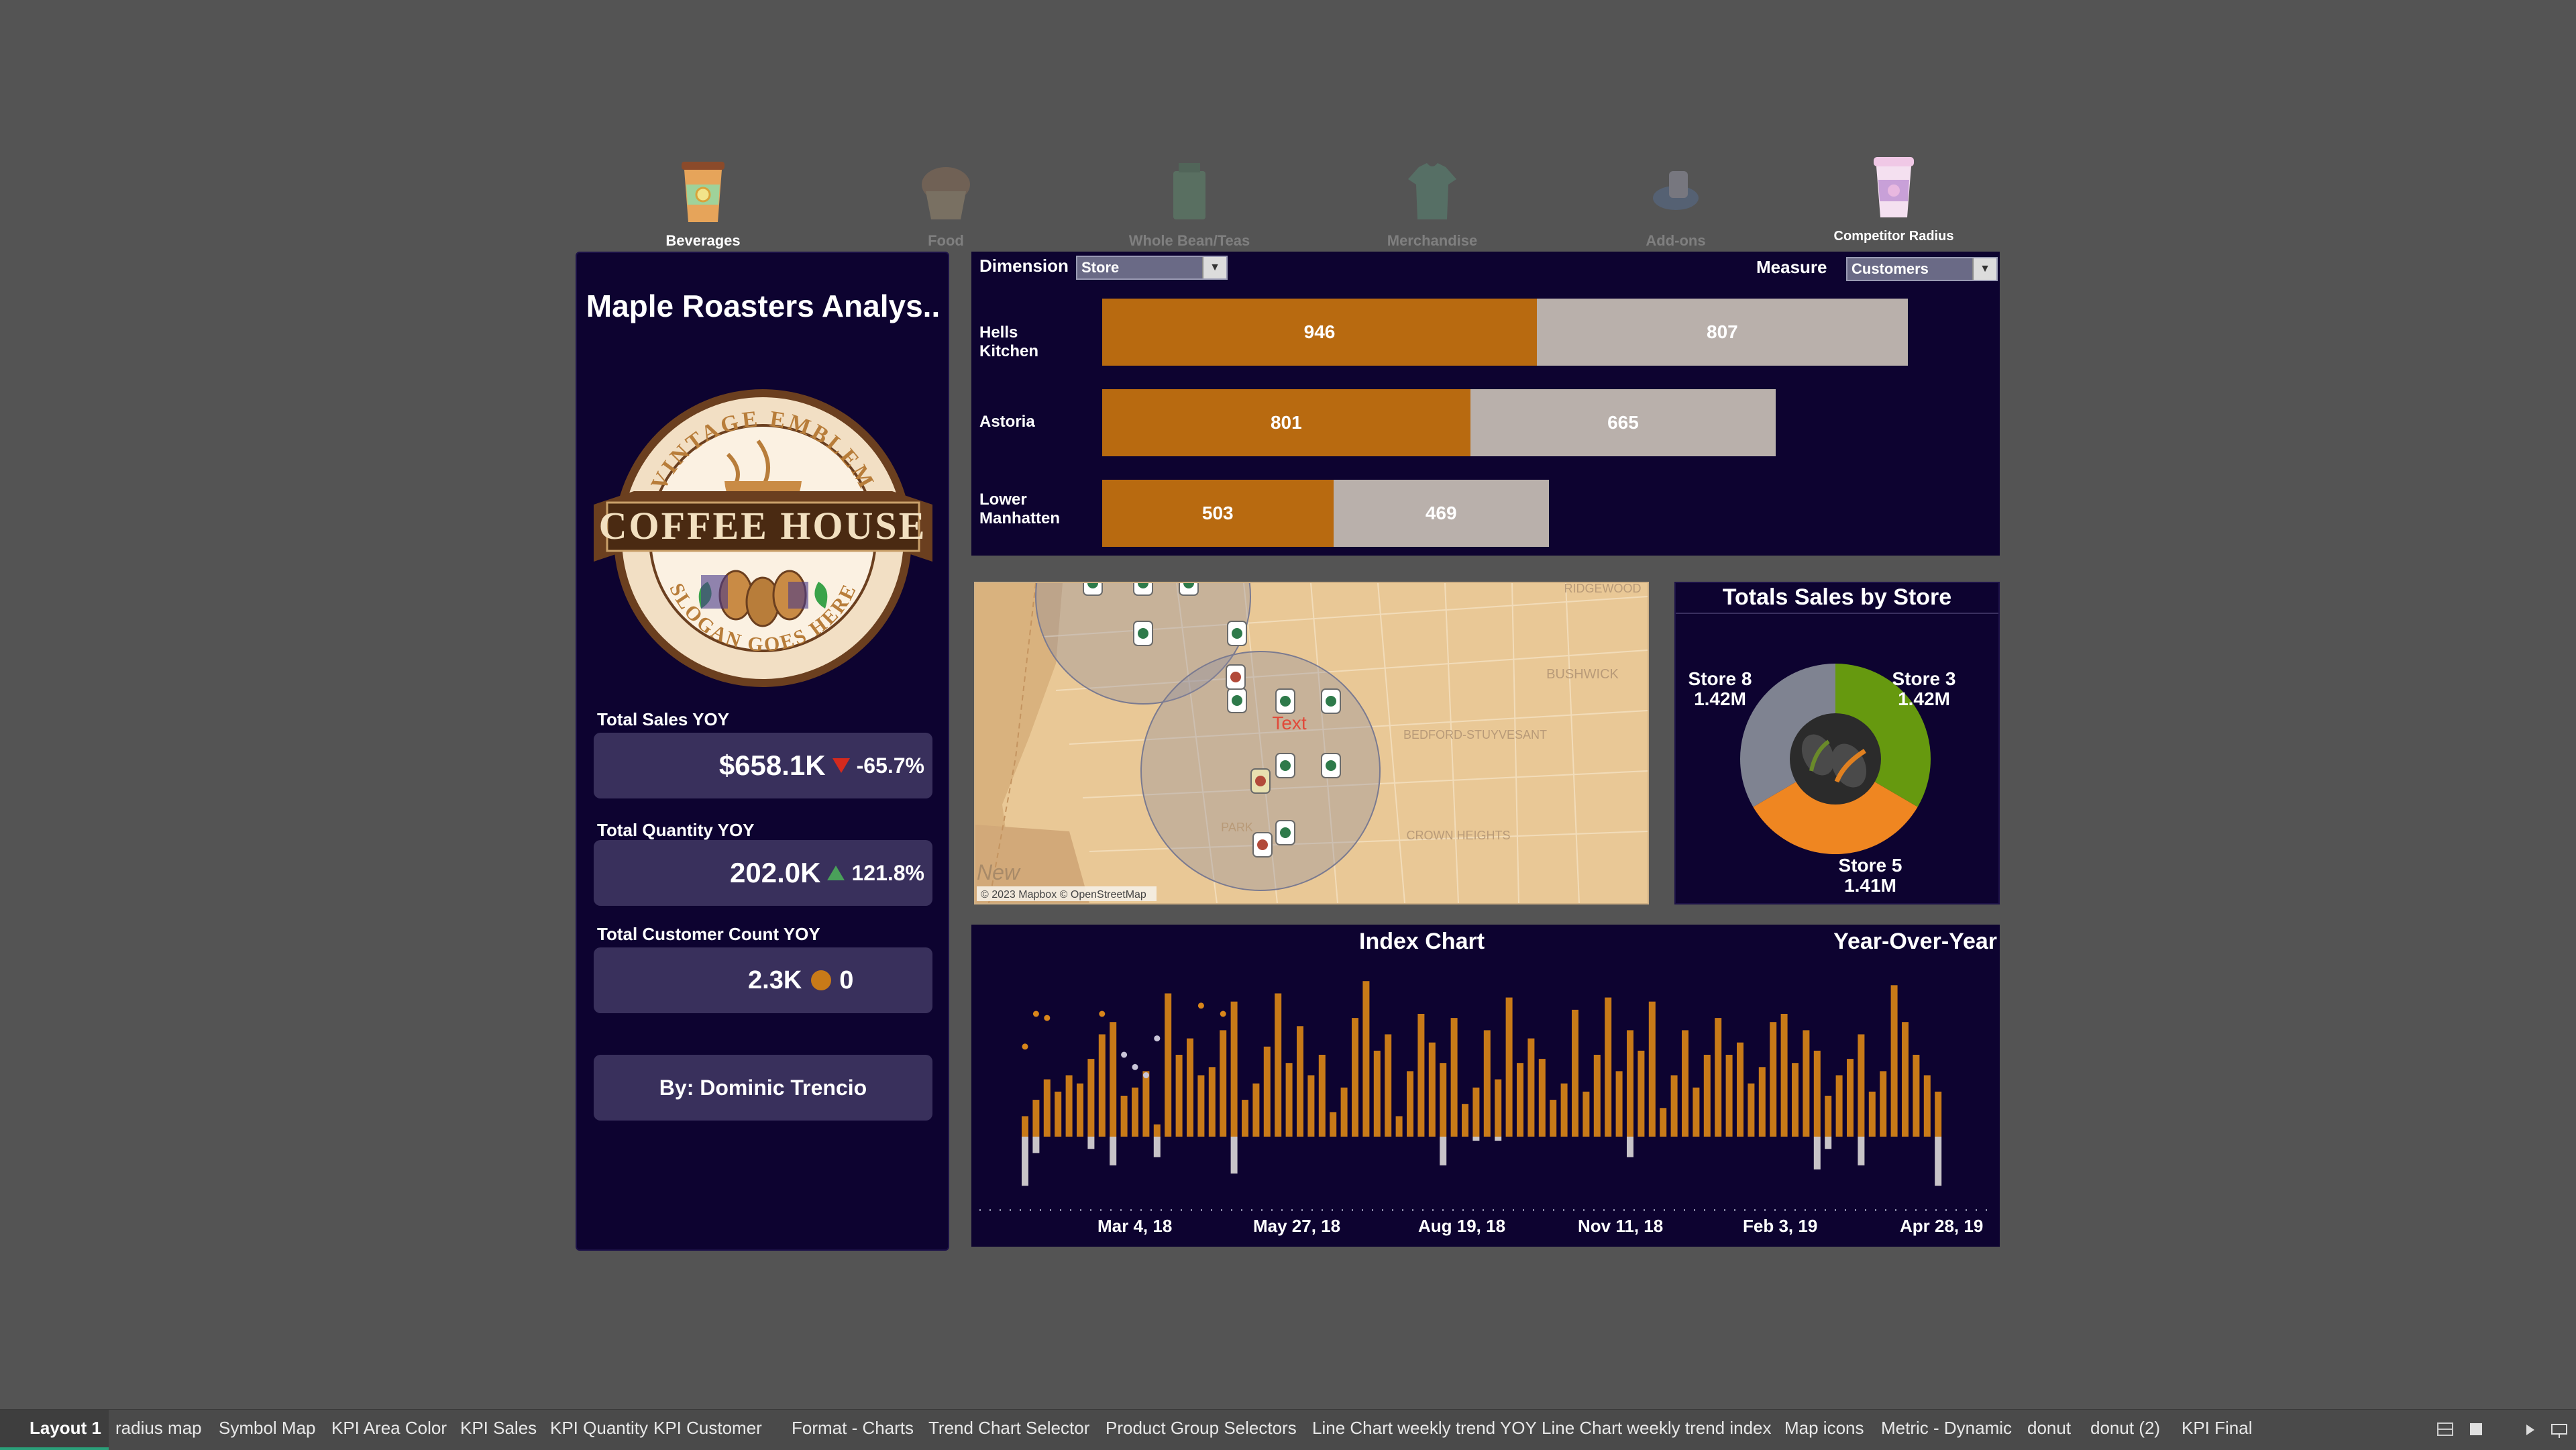 The image size is (2576, 1450). Describe the element at coordinates (1946, 1428) in the screenshot. I see `sheet-tab: Metric - Dynamic` at that location.